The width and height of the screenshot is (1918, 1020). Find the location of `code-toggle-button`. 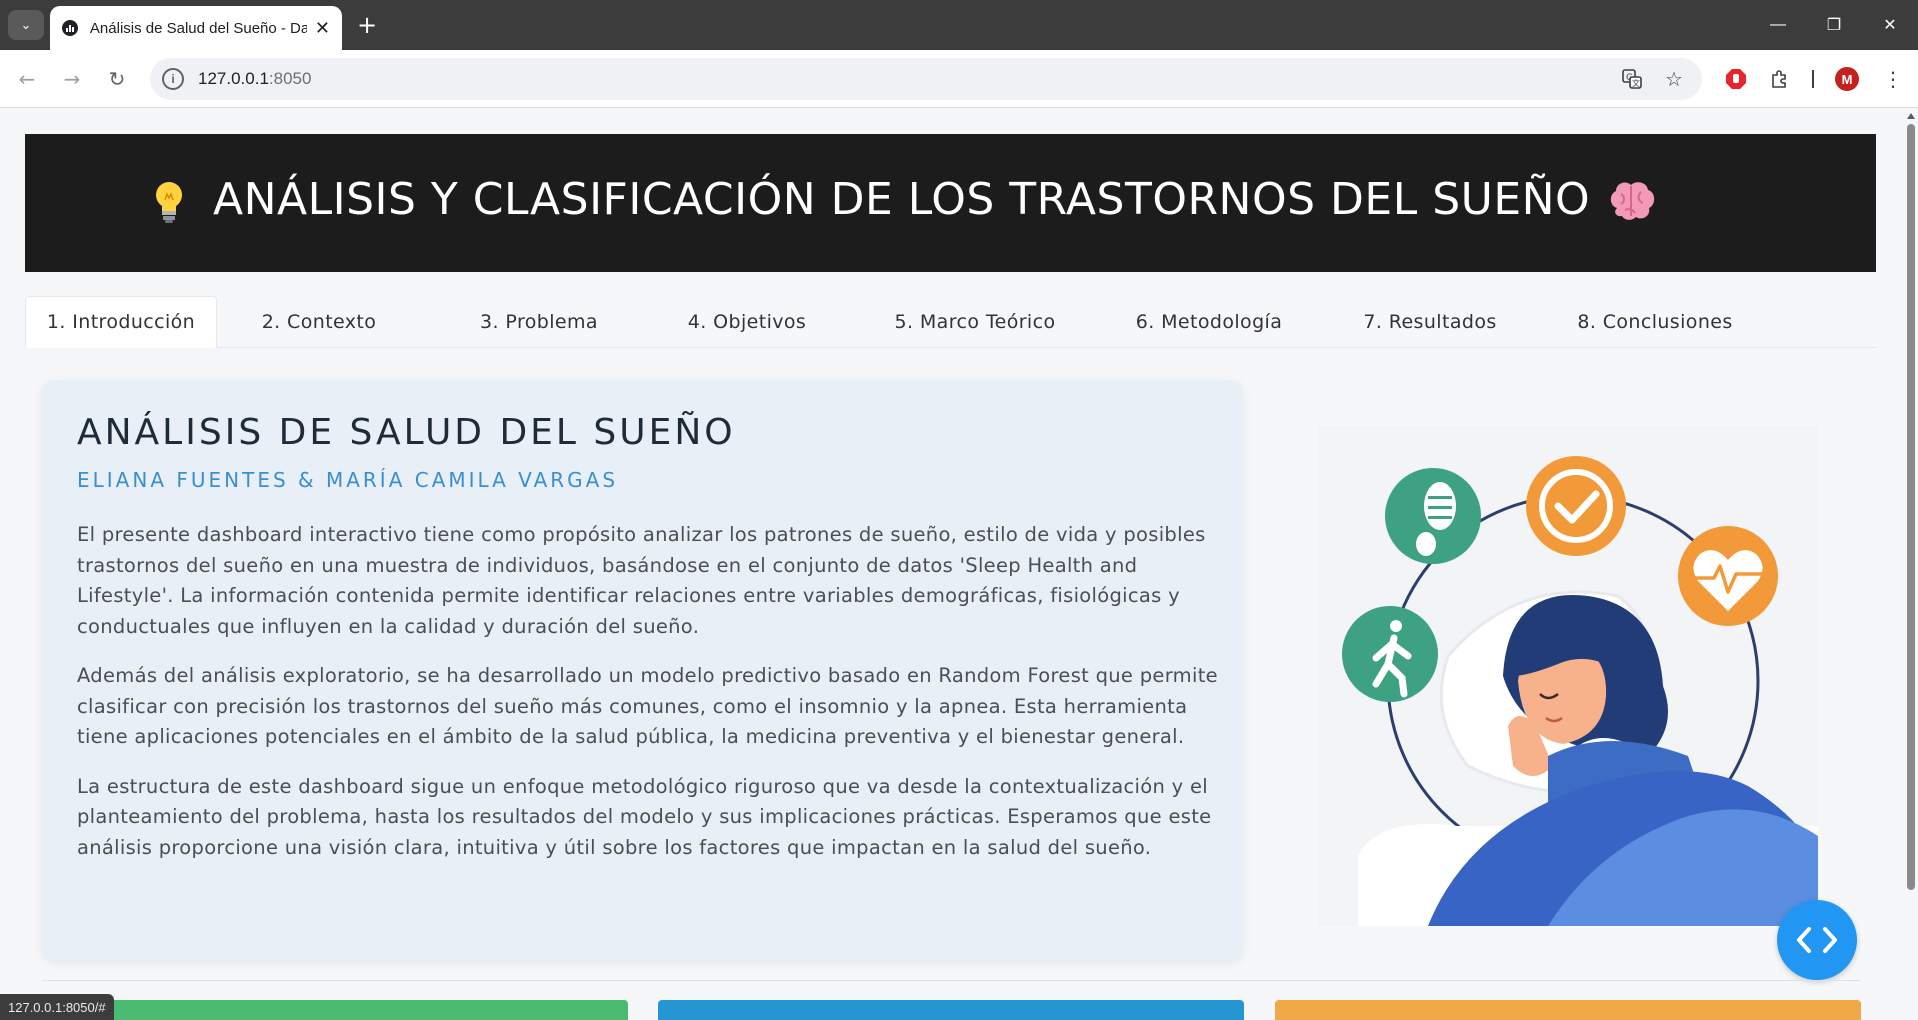

code-toggle-button is located at coordinates (1817, 940).